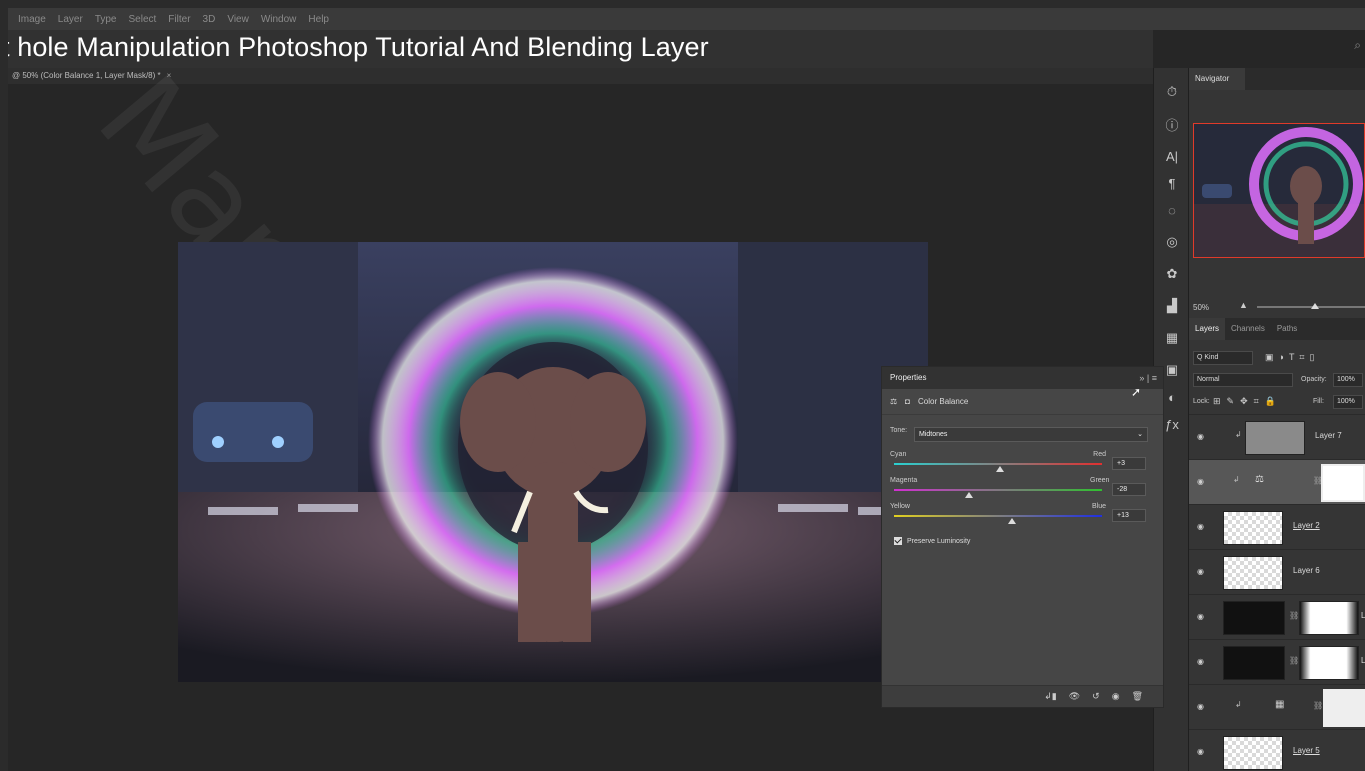 Image resolution: width=1365 pixels, height=771 pixels. Describe the element at coordinates (1074, 696) in the screenshot. I see `view-previous-icon: 👁` at that location.